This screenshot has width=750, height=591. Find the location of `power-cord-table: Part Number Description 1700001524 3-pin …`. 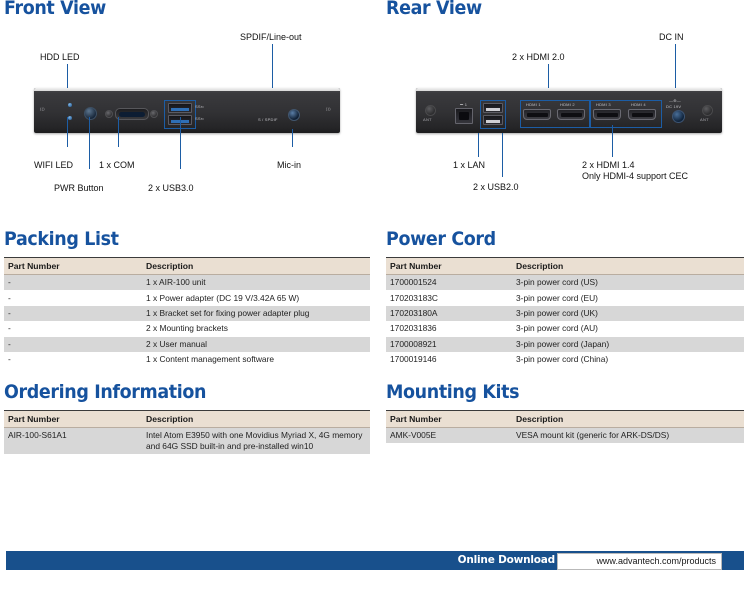

power-cord-table: Part Number Description 1700001524 3-pin … is located at coordinates (565, 312).